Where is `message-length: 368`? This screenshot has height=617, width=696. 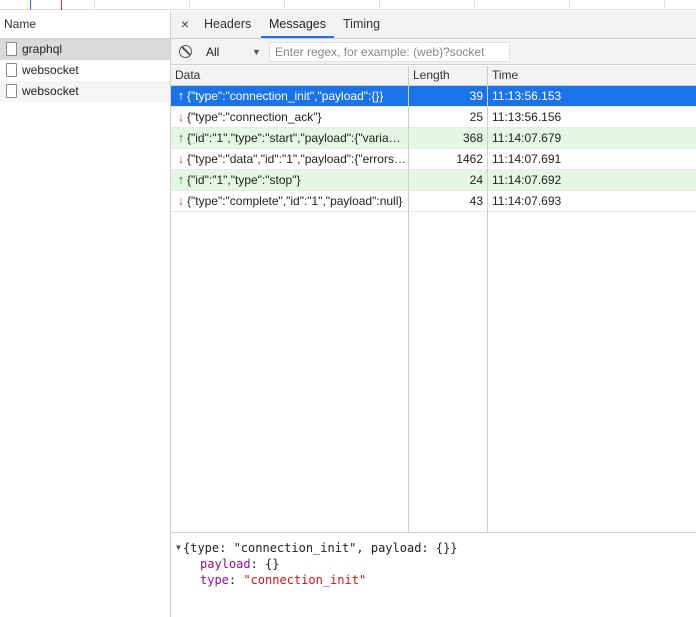 message-length: 368 is located at coordinates (472, 138).